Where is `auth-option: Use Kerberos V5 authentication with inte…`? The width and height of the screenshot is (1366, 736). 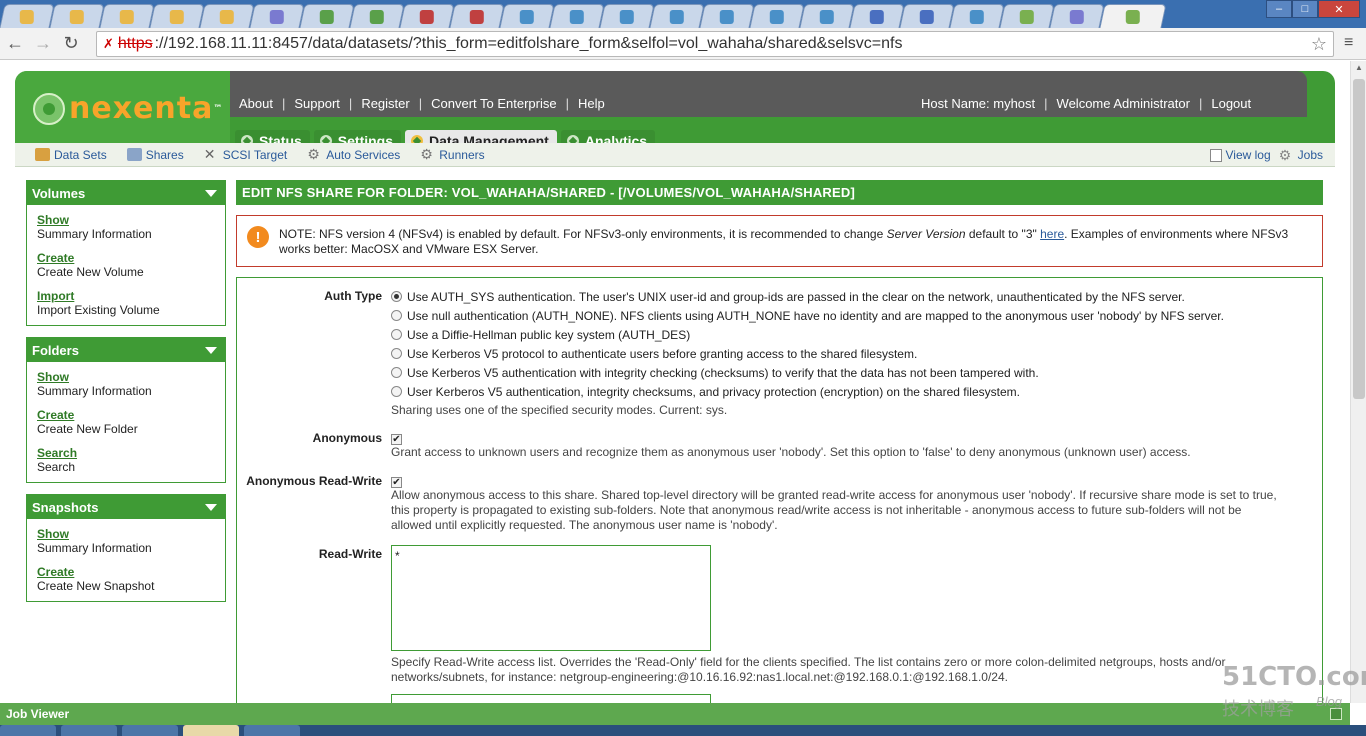 auth-option: Use Kerberos V5 authentication with inte… is located at coordinates (851, 372).